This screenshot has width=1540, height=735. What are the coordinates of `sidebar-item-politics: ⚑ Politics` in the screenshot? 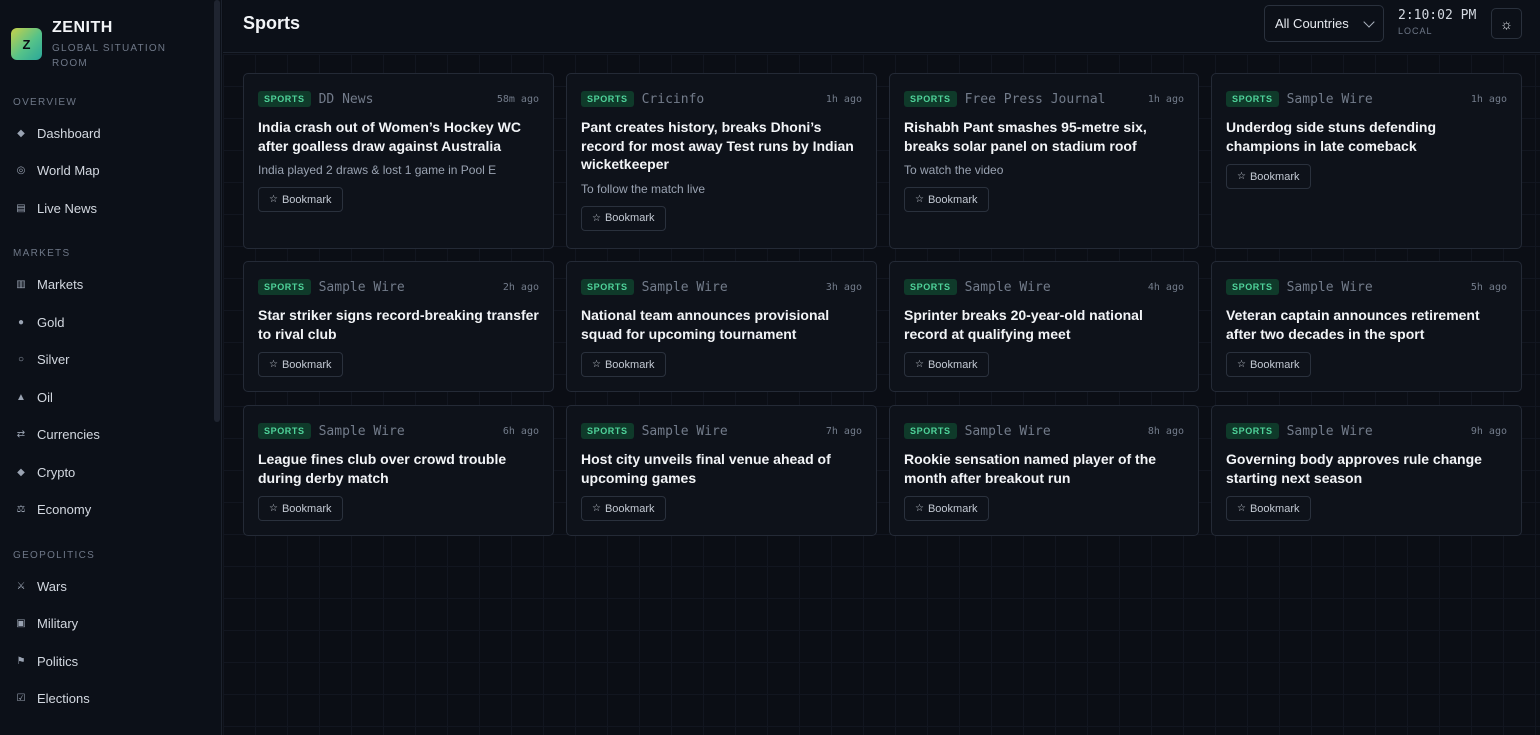 It's located at (46, 661).